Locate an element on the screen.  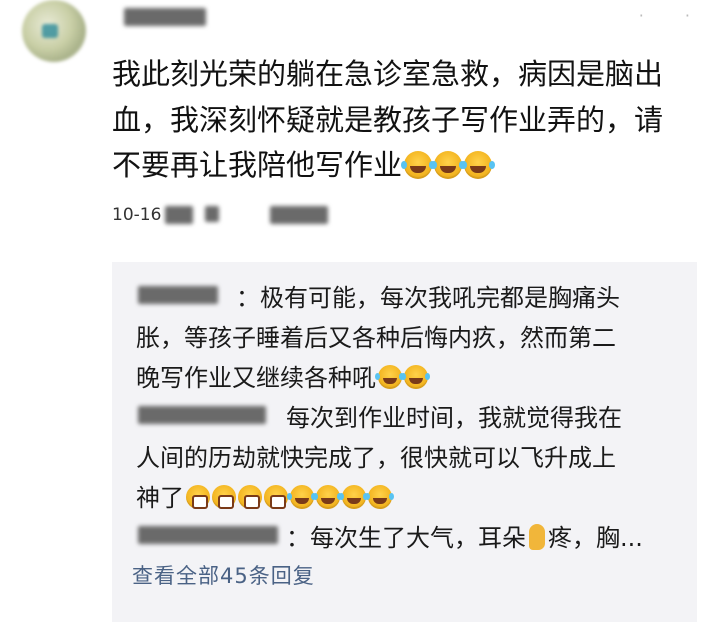
reply-button-redacted is located at coordinates (299, 215).